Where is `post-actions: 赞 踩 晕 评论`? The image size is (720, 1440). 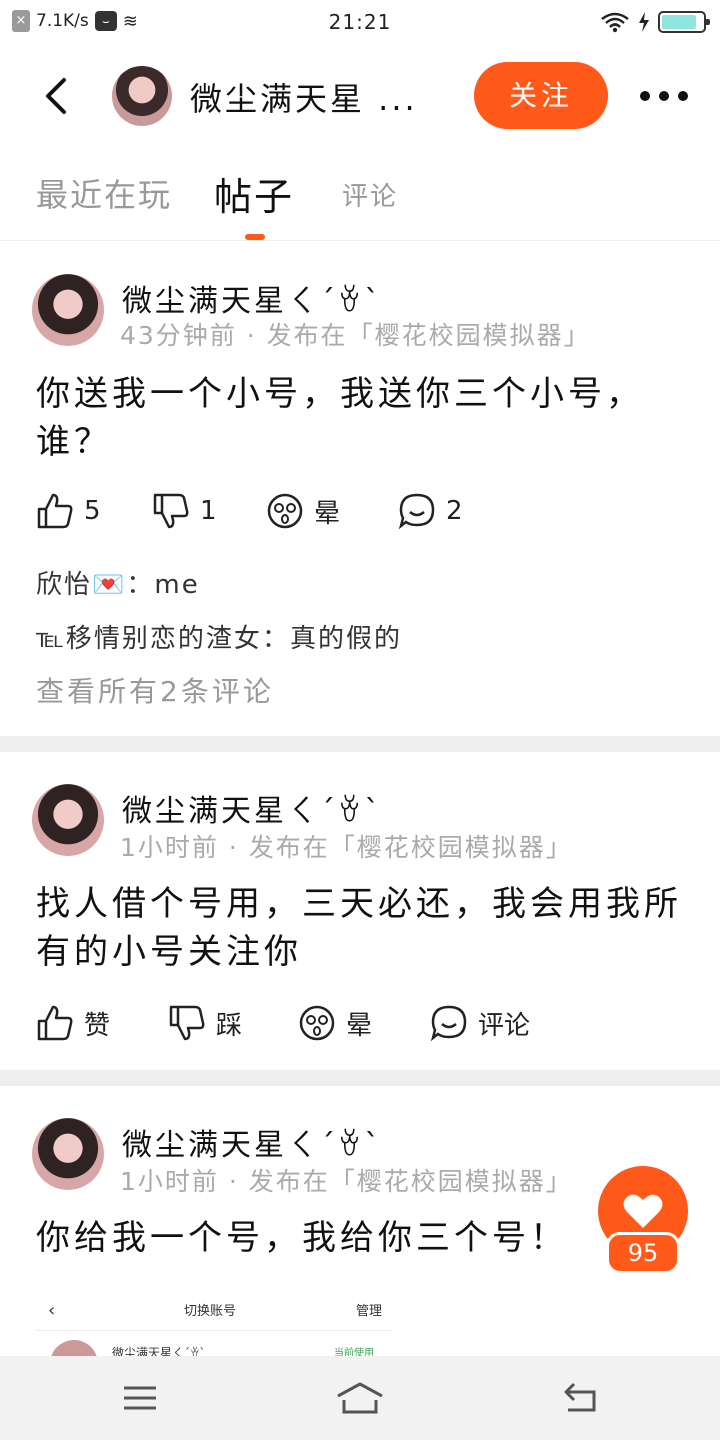
post-actions: 赞 踩 晕 评论 is located at coordinates (366, 1024).